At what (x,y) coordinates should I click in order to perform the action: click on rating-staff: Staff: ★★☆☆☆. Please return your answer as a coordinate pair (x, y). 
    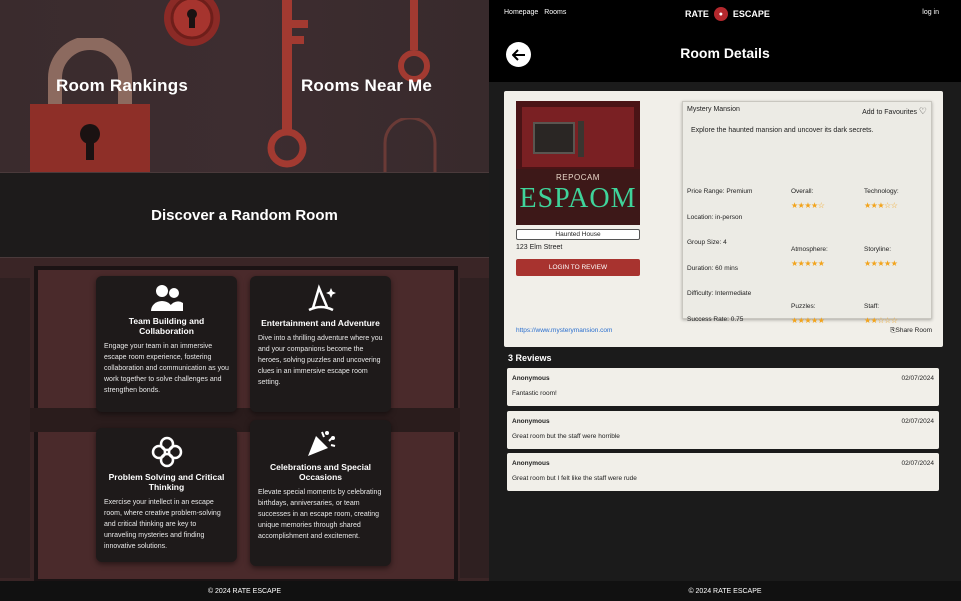
    Looking at the image, I should click on (881, 314).